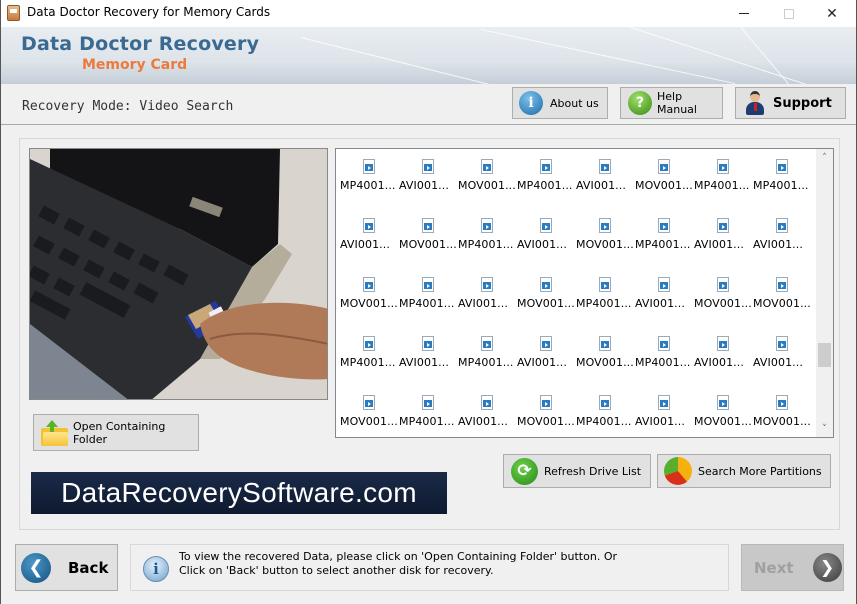 The image size is (857, 604). Describe the element at coordinates (755, 103) in the screenshot. I see `support-person-icon` at that location.